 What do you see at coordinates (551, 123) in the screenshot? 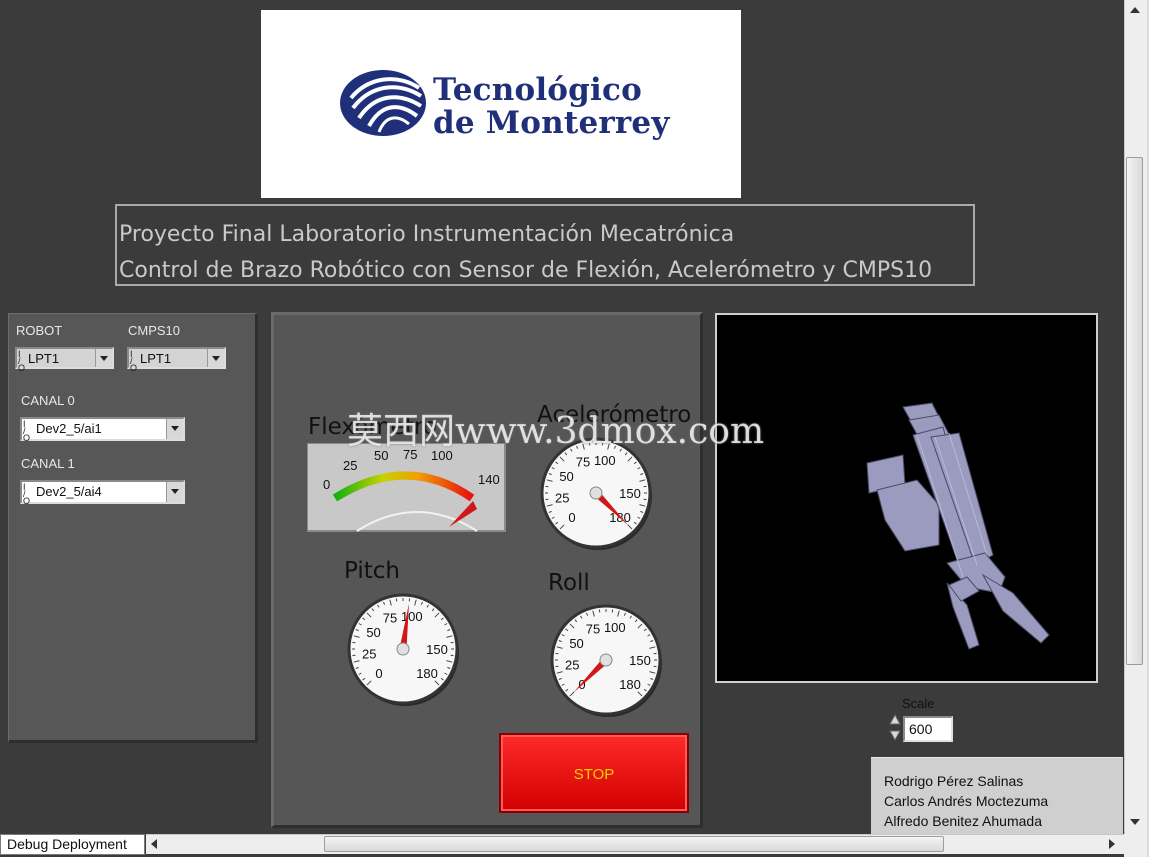
I see `logo-line2: de Monterrey` at bounding box center [551, 123].